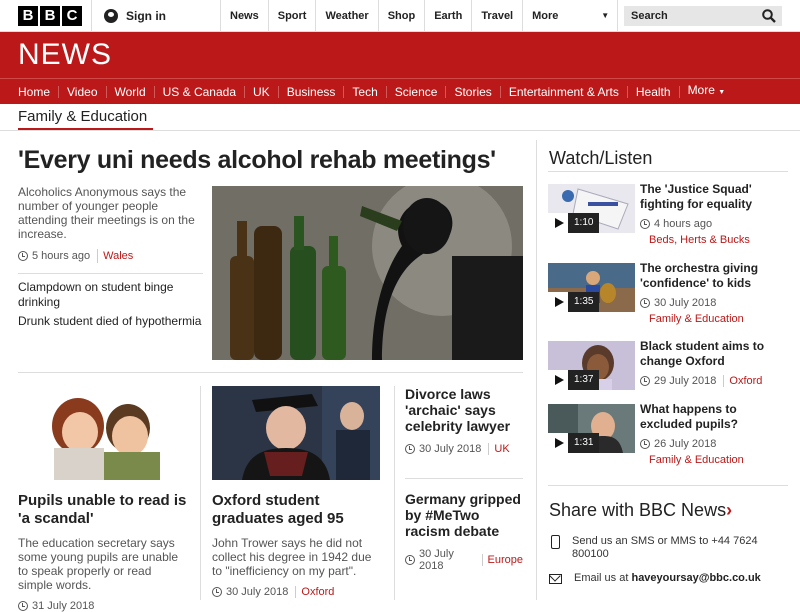 The height and width of the screenshot is (612, 800). What do you see at coordinates (347, 16) in the screenshot?
I see `topnav-weather: Weather` at bounding box center [347, 16].